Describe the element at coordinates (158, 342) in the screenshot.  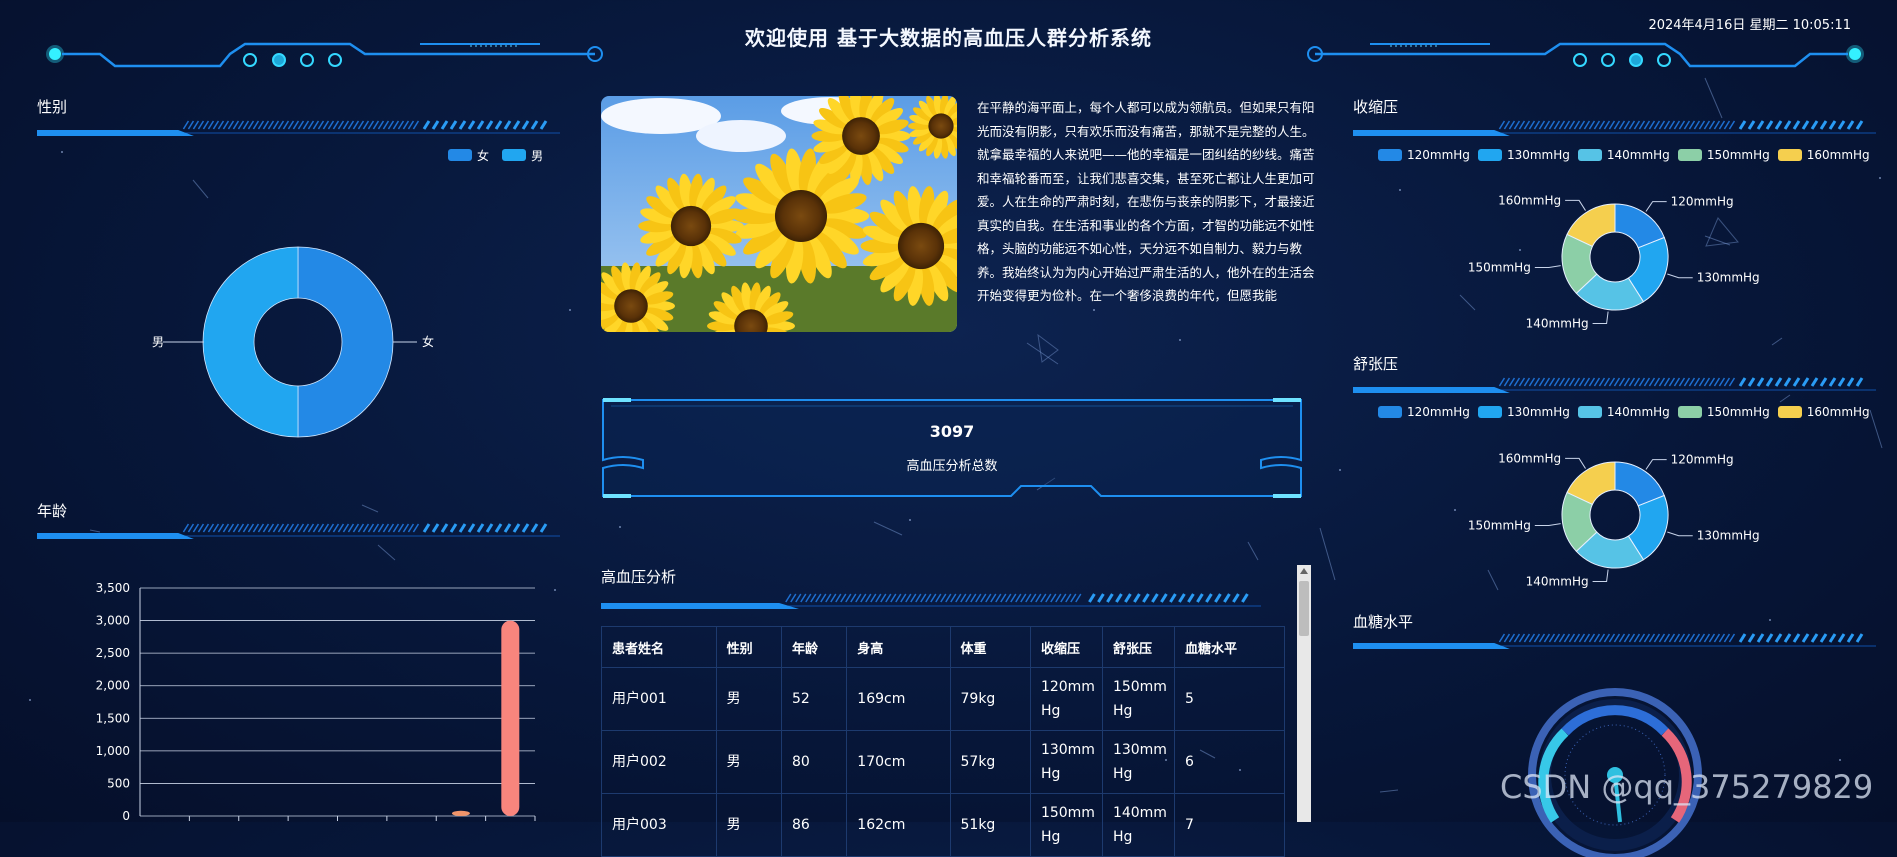
I see `gender-label-male: 男` at that location.